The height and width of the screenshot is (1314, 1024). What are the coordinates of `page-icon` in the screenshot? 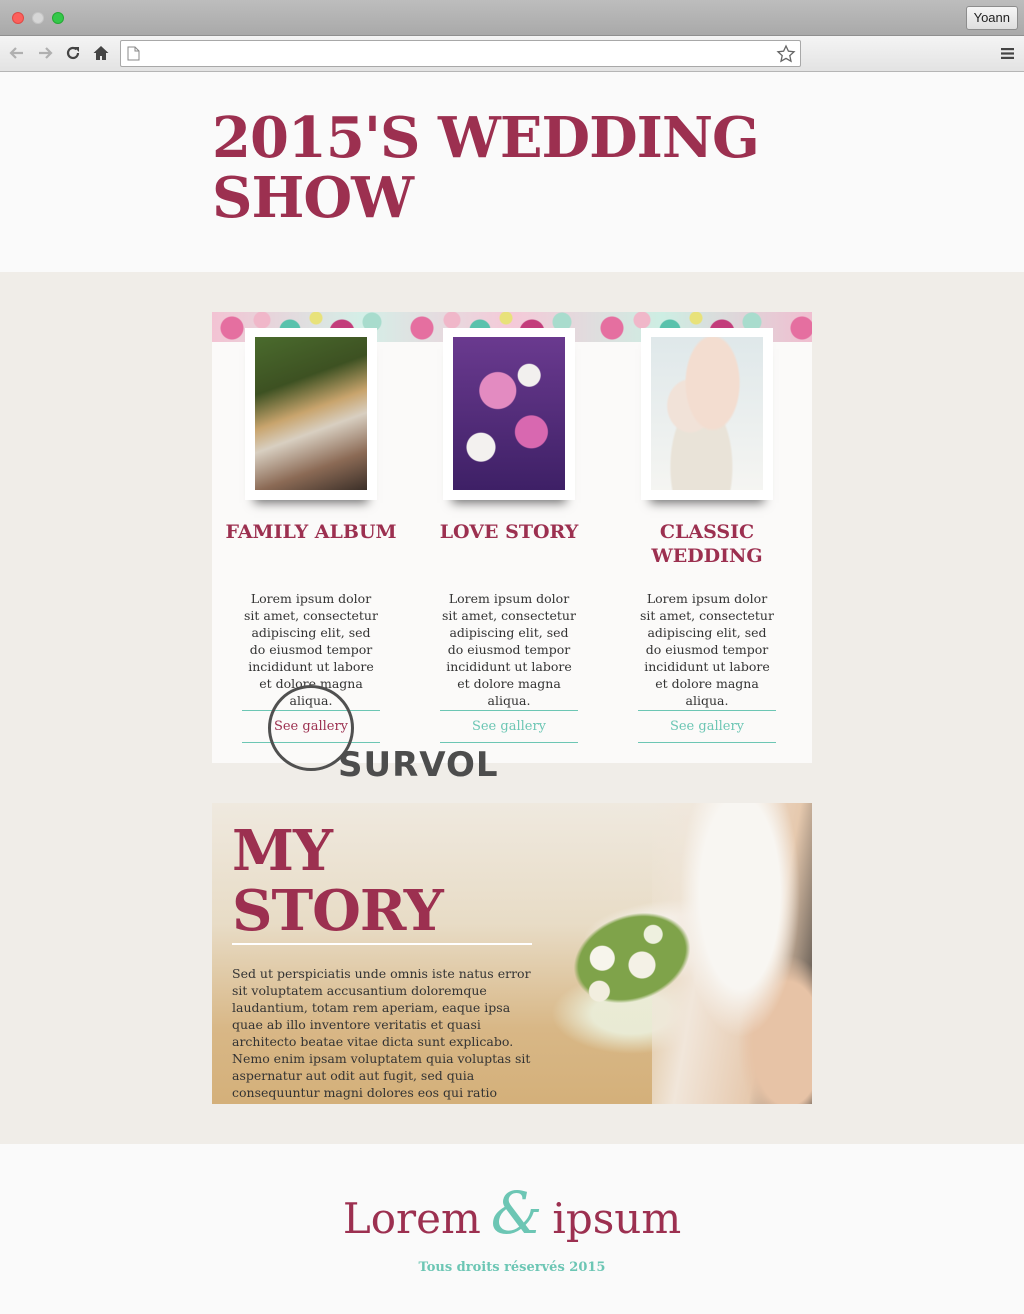 It's located at (133, 53).